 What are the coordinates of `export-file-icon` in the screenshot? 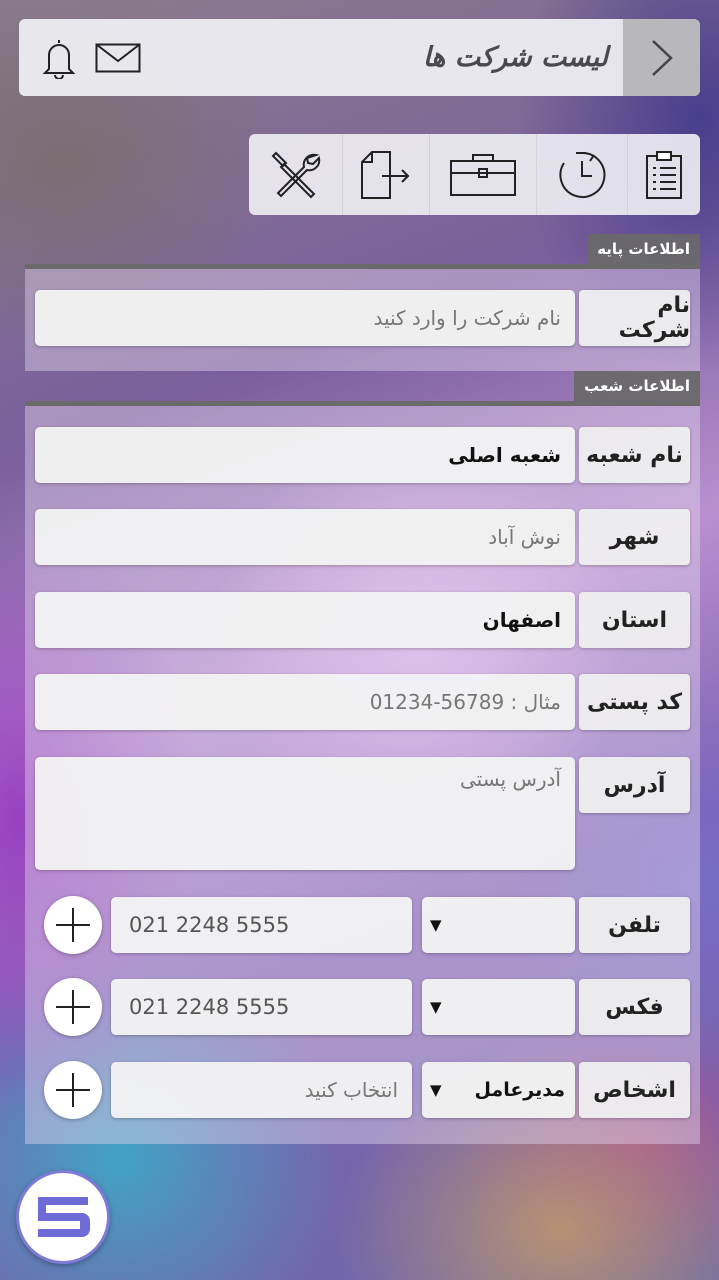 It's located at (385, 174).